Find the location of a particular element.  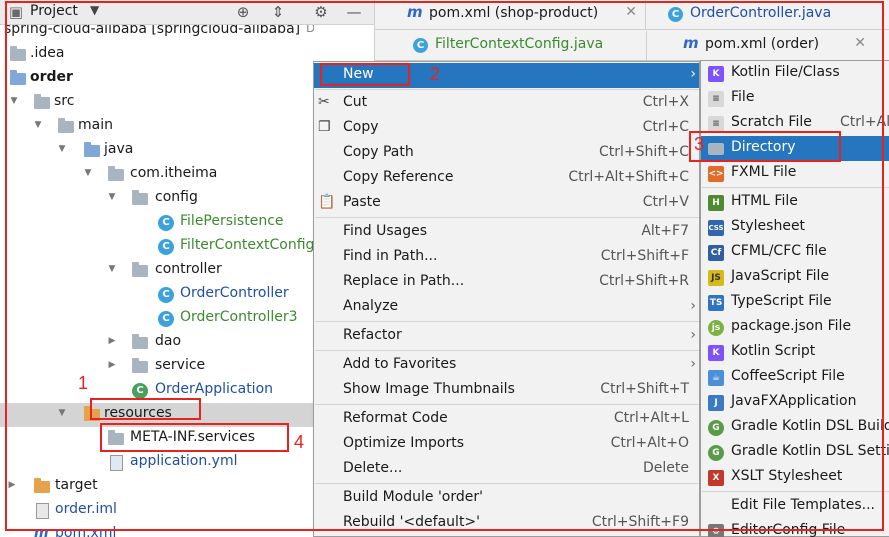

menu-item-optimize-imports: Optimize Imports Ctrl+Alt+O is located at coordinates (506, 444).